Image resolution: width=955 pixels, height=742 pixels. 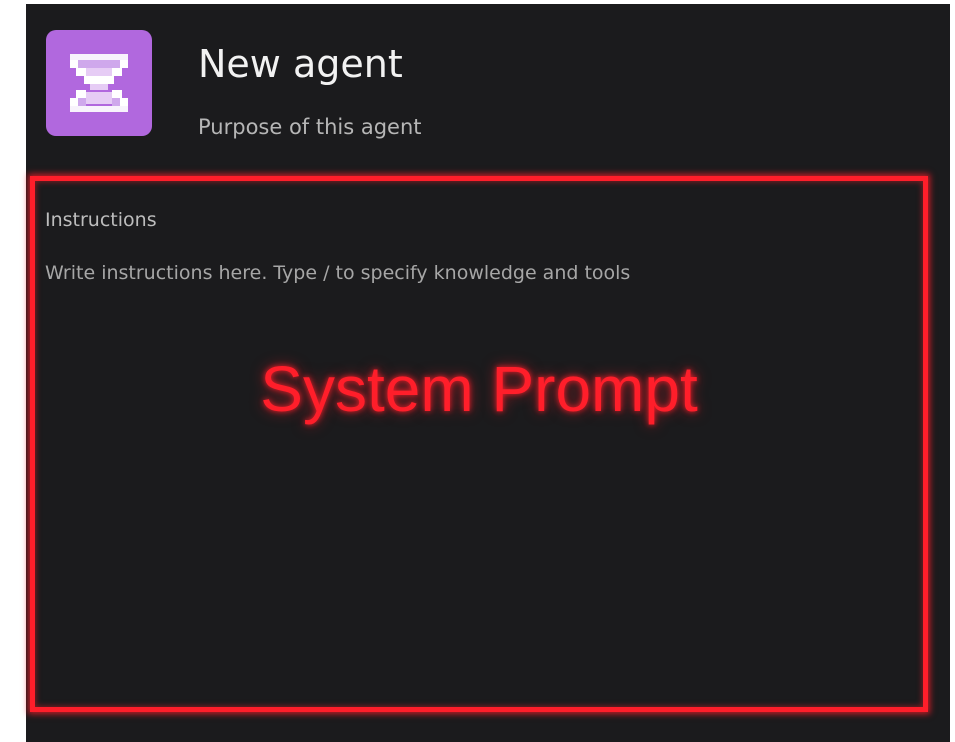 I want to click on agent-purpose: Purpose of this agent, so click(x=310, y=127).